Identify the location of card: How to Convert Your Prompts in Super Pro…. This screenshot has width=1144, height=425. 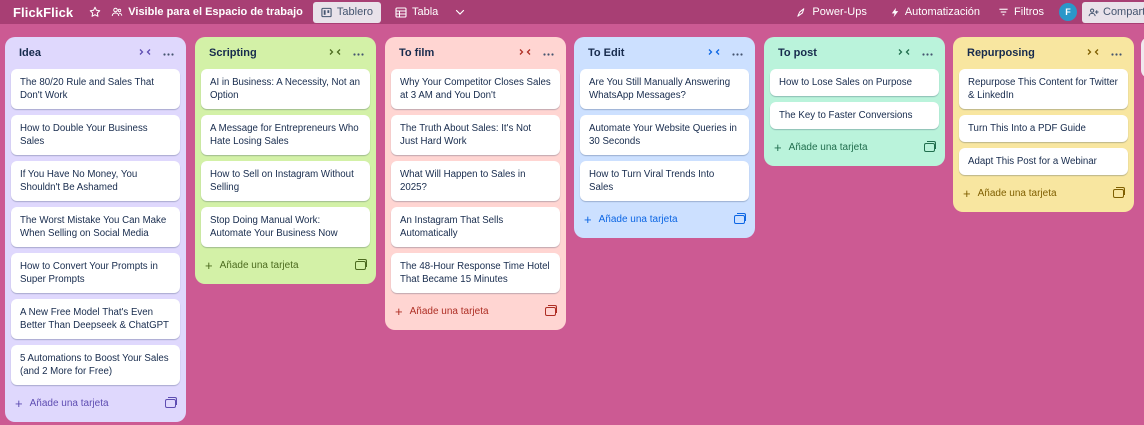
(95, 273).